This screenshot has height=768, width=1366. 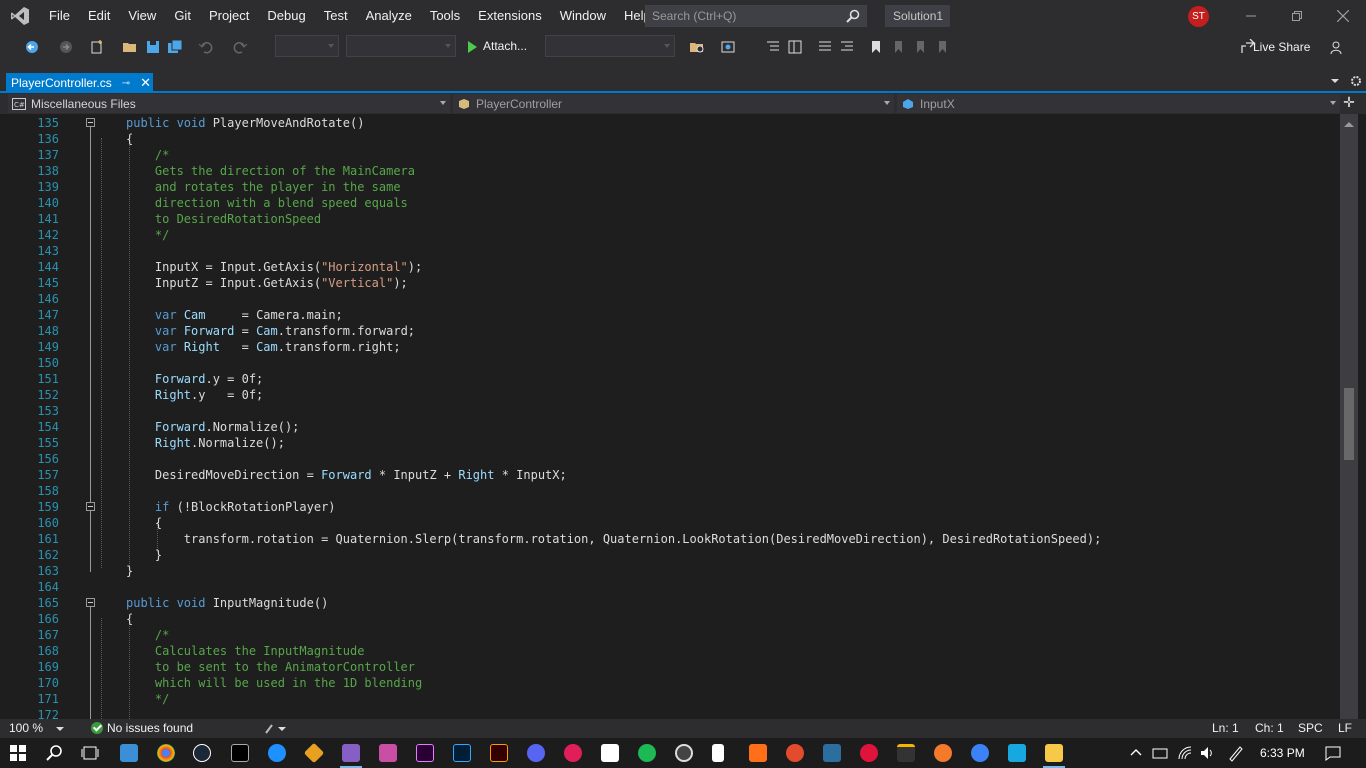 What do you see at coordinates (670, 427) in the screenshot?
I see `code-line: 154 Forward.Normalize();` at bounding box center [670, 427].